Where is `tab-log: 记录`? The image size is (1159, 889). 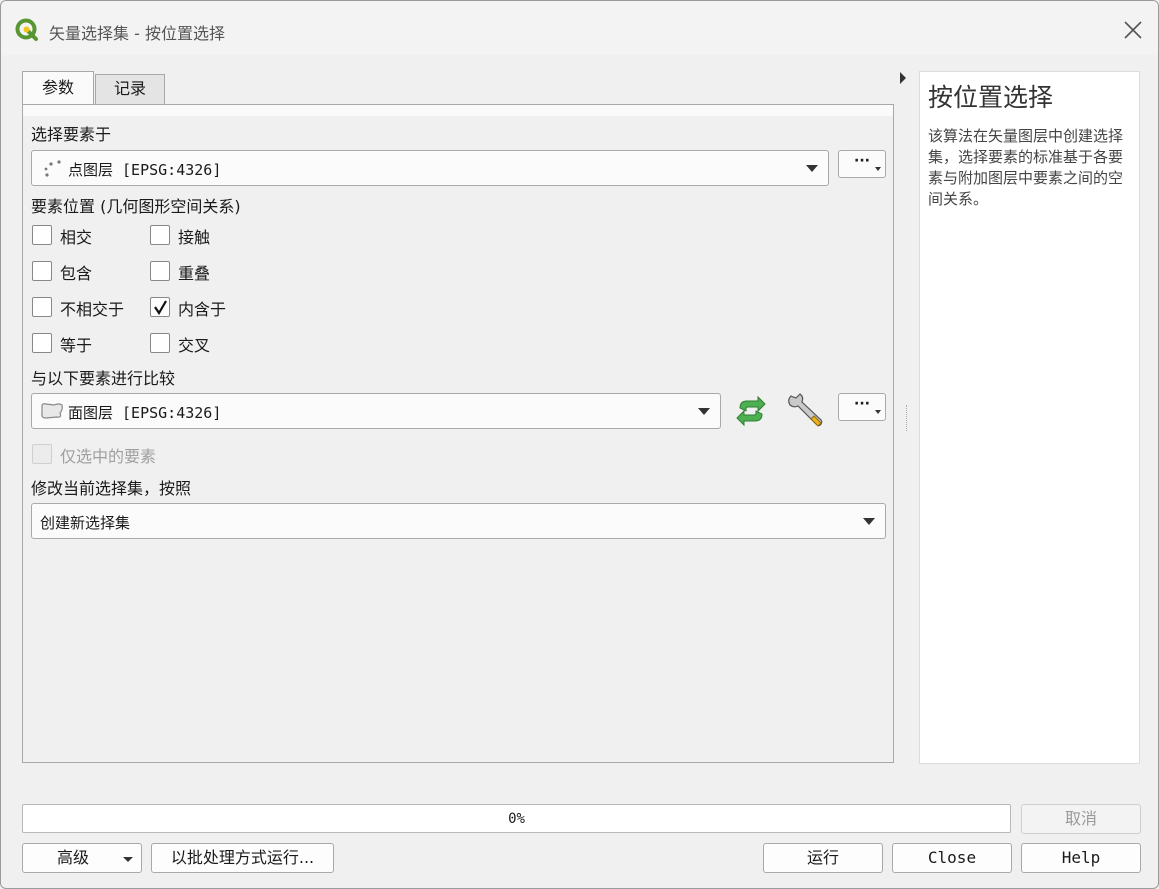 tab-log: 记录 is located at coordinates (130, 89).